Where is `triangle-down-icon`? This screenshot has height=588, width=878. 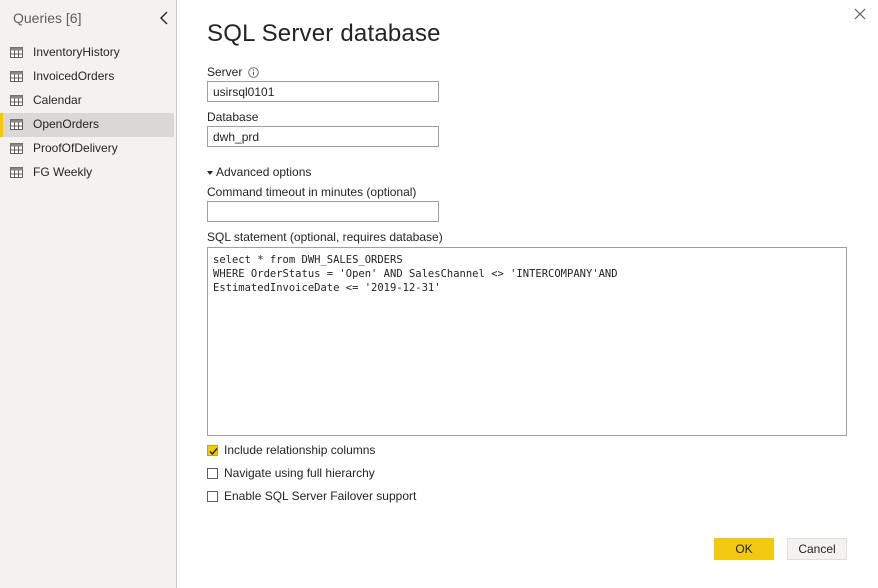
triangle-down-icon is located at coordinates (210, 172).